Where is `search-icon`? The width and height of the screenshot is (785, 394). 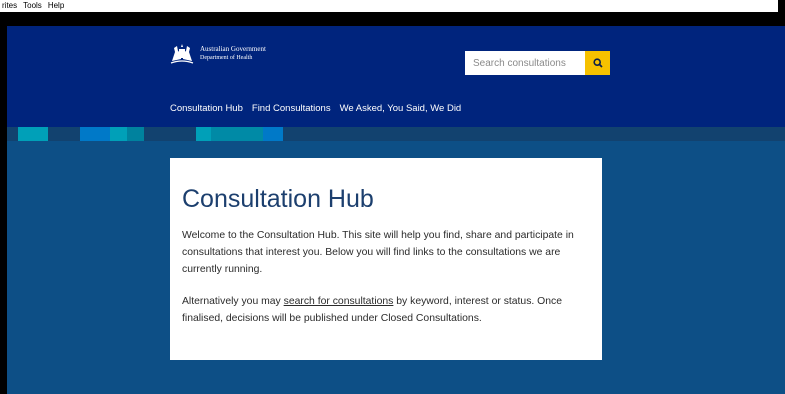 search-icon is located at coordinates (597, 63).